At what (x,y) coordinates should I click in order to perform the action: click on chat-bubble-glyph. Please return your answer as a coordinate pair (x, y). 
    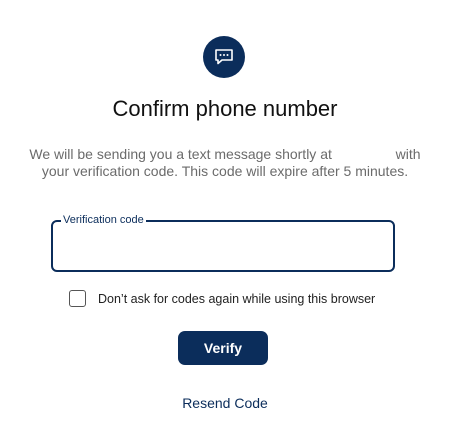
    Looking at the image, I should click on (224, 57).